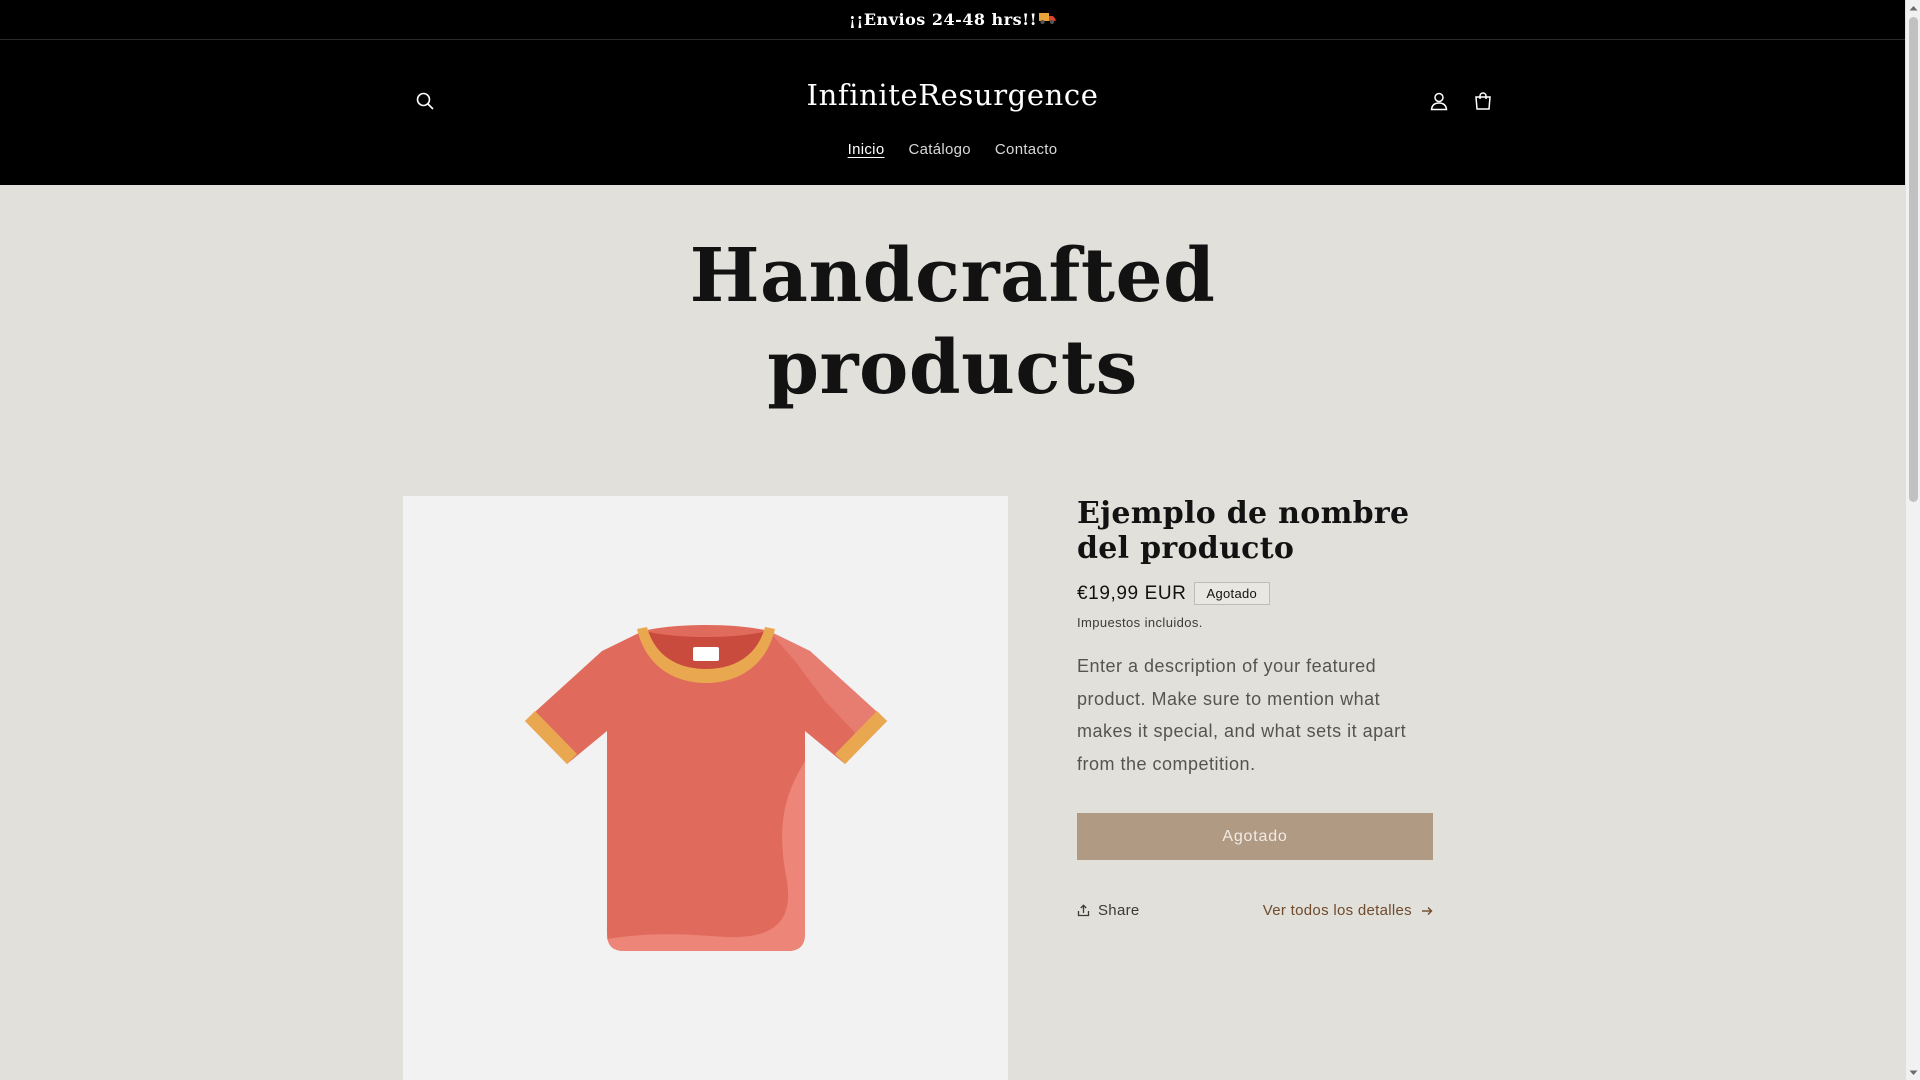 This screenshot has width=1920, height=1080. I want to click on share-row: Share Ver todos los detalles, so click(1255, 910).